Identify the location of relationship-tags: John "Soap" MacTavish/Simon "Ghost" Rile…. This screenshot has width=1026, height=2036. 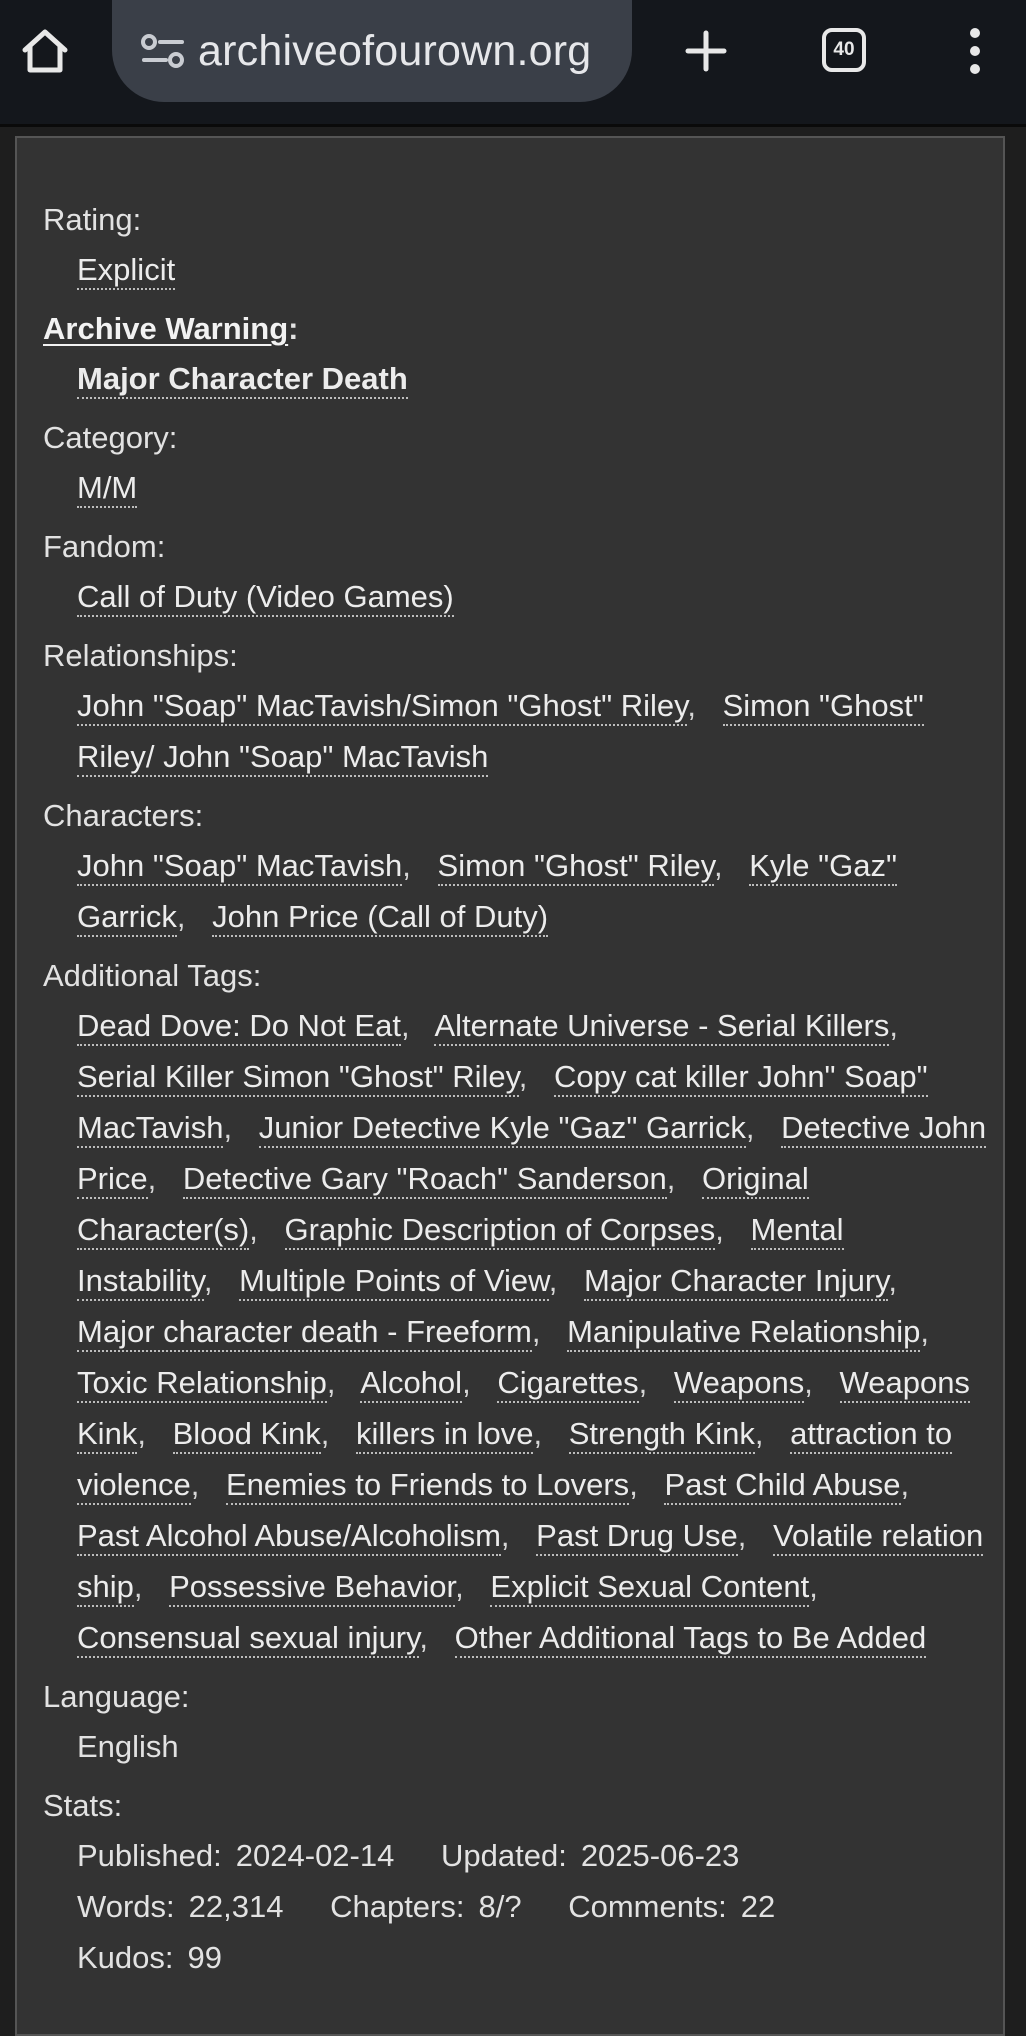
(533, 731).